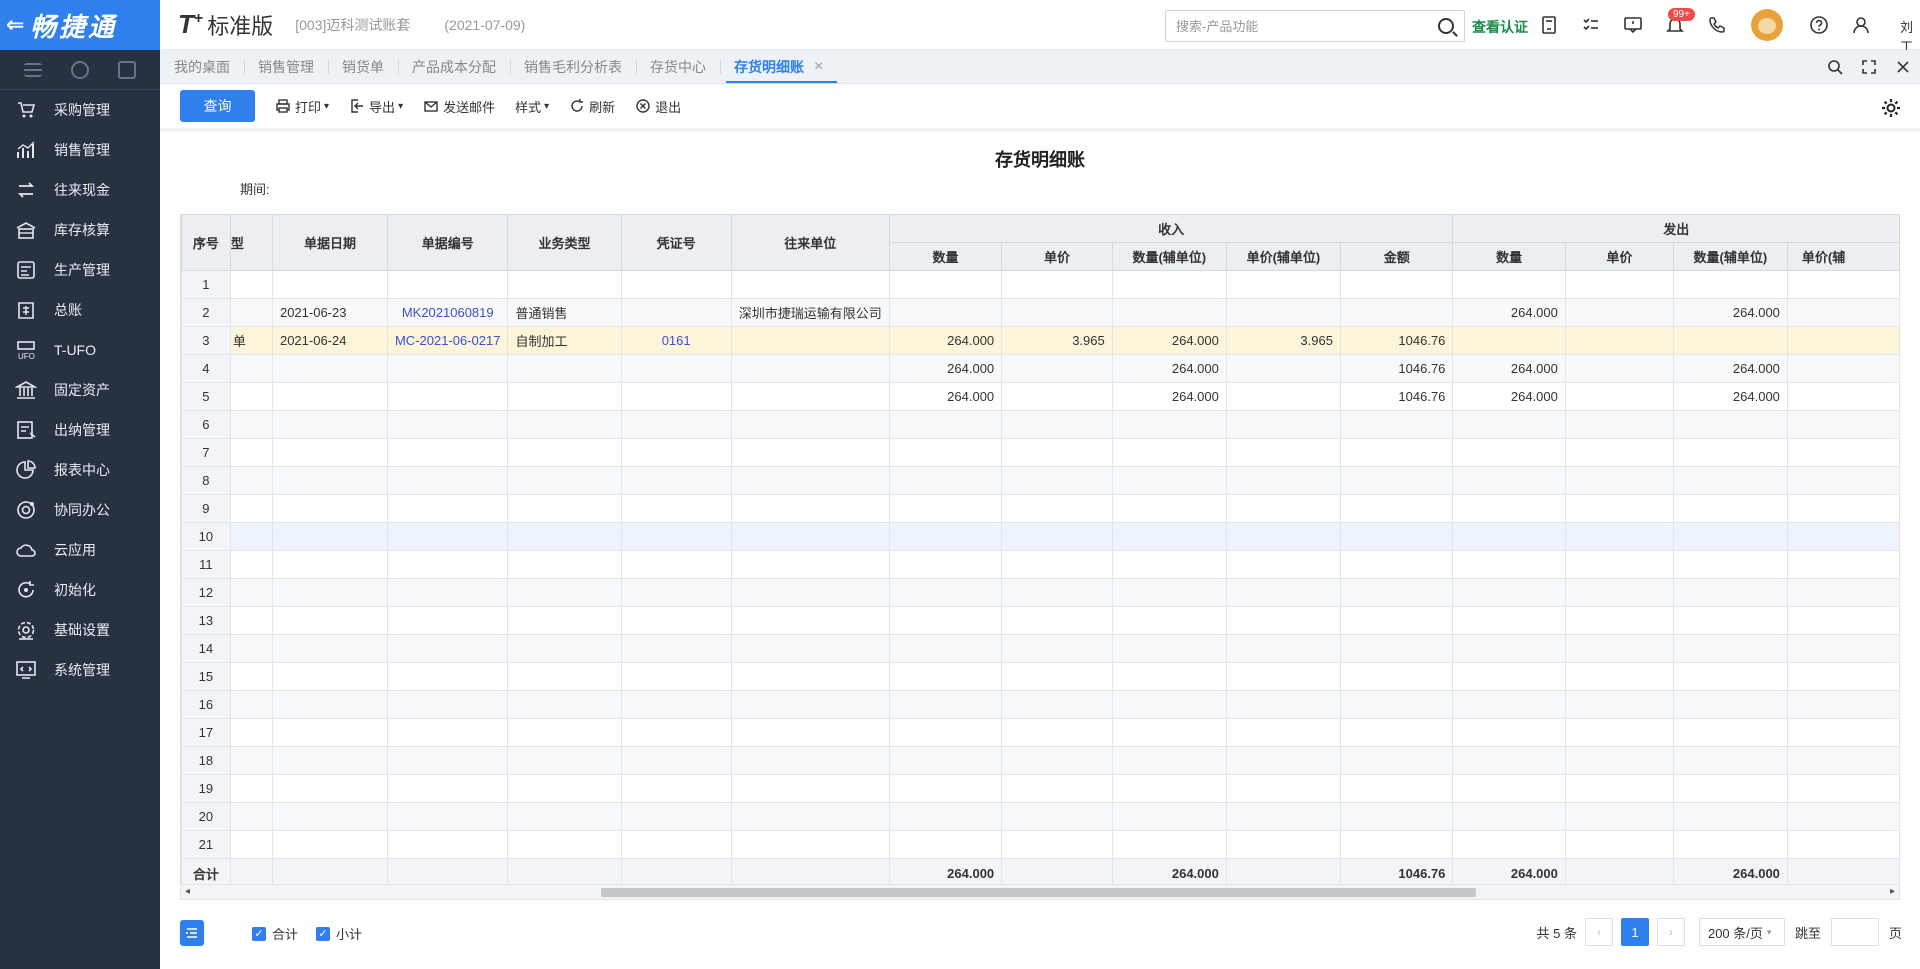 The width and height of the screenshot is (1920, 969). I want to click on menu-icon, so click(33, 69).